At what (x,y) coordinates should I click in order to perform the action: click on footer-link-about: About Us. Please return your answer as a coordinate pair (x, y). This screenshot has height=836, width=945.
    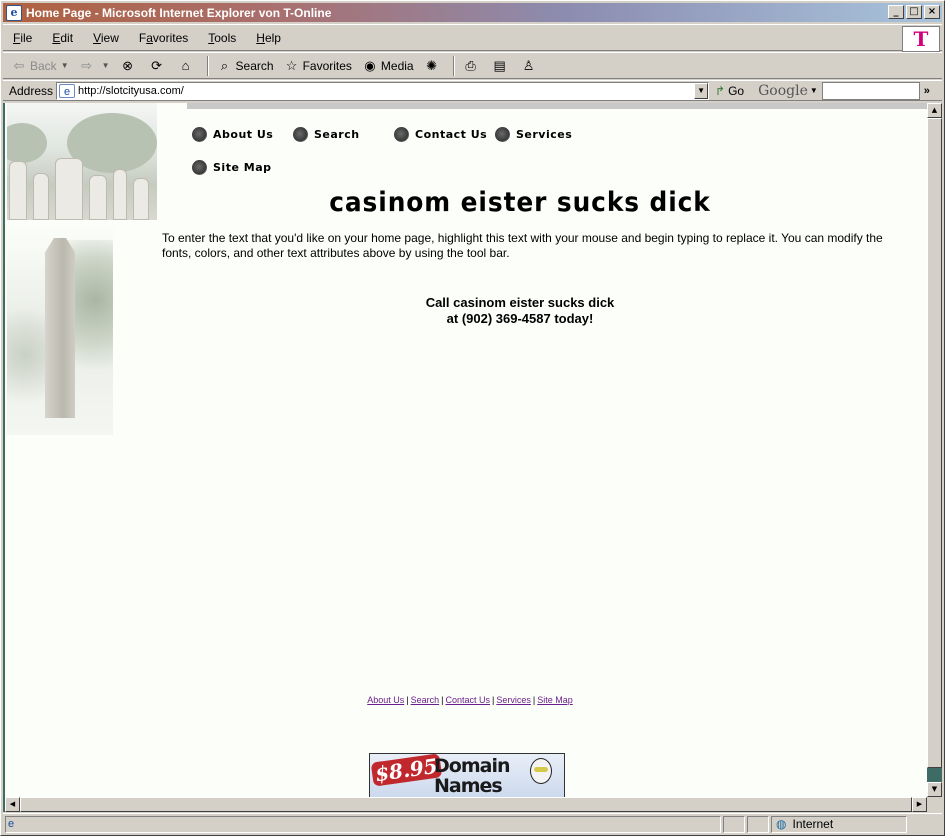
    Looking at the image, I should click on (385, 700).